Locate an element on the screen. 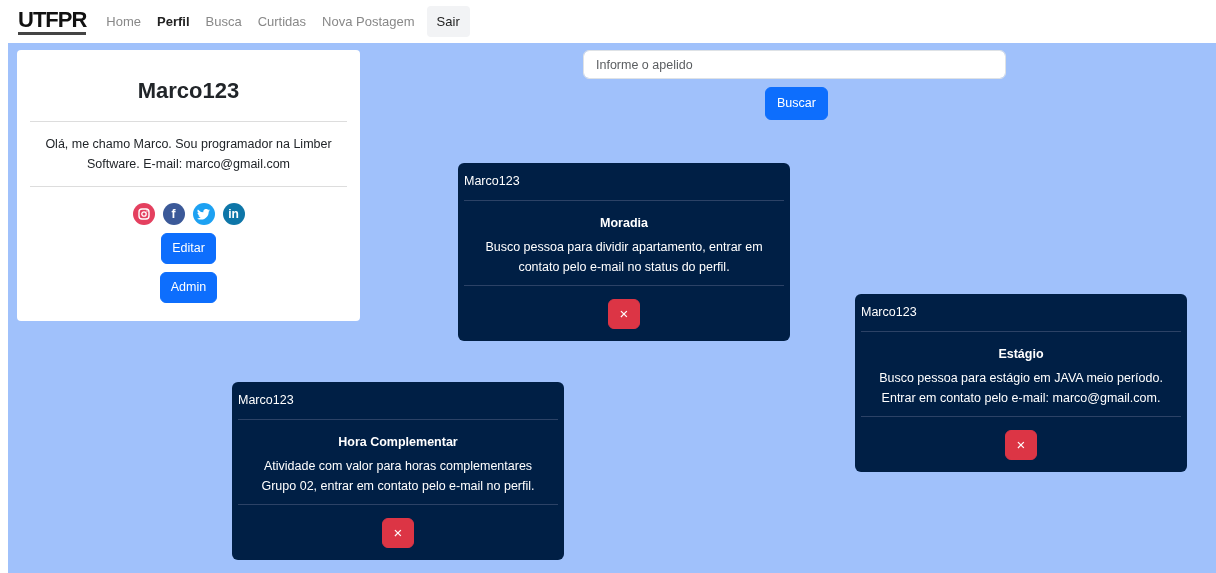 Image resolution: width=1216 pixels, height=573 pixels. linkedin-icon: in is located at coordinates (233, 214).